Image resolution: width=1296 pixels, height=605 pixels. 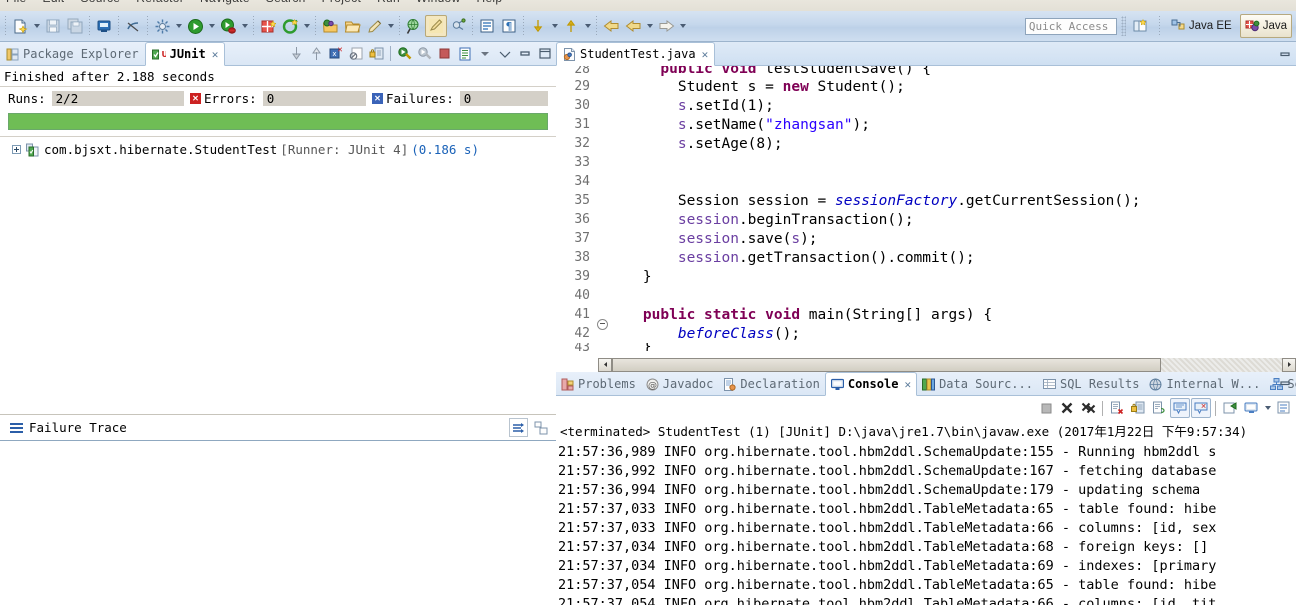 I want to click on stop-icon, so click(x=444, y=53).